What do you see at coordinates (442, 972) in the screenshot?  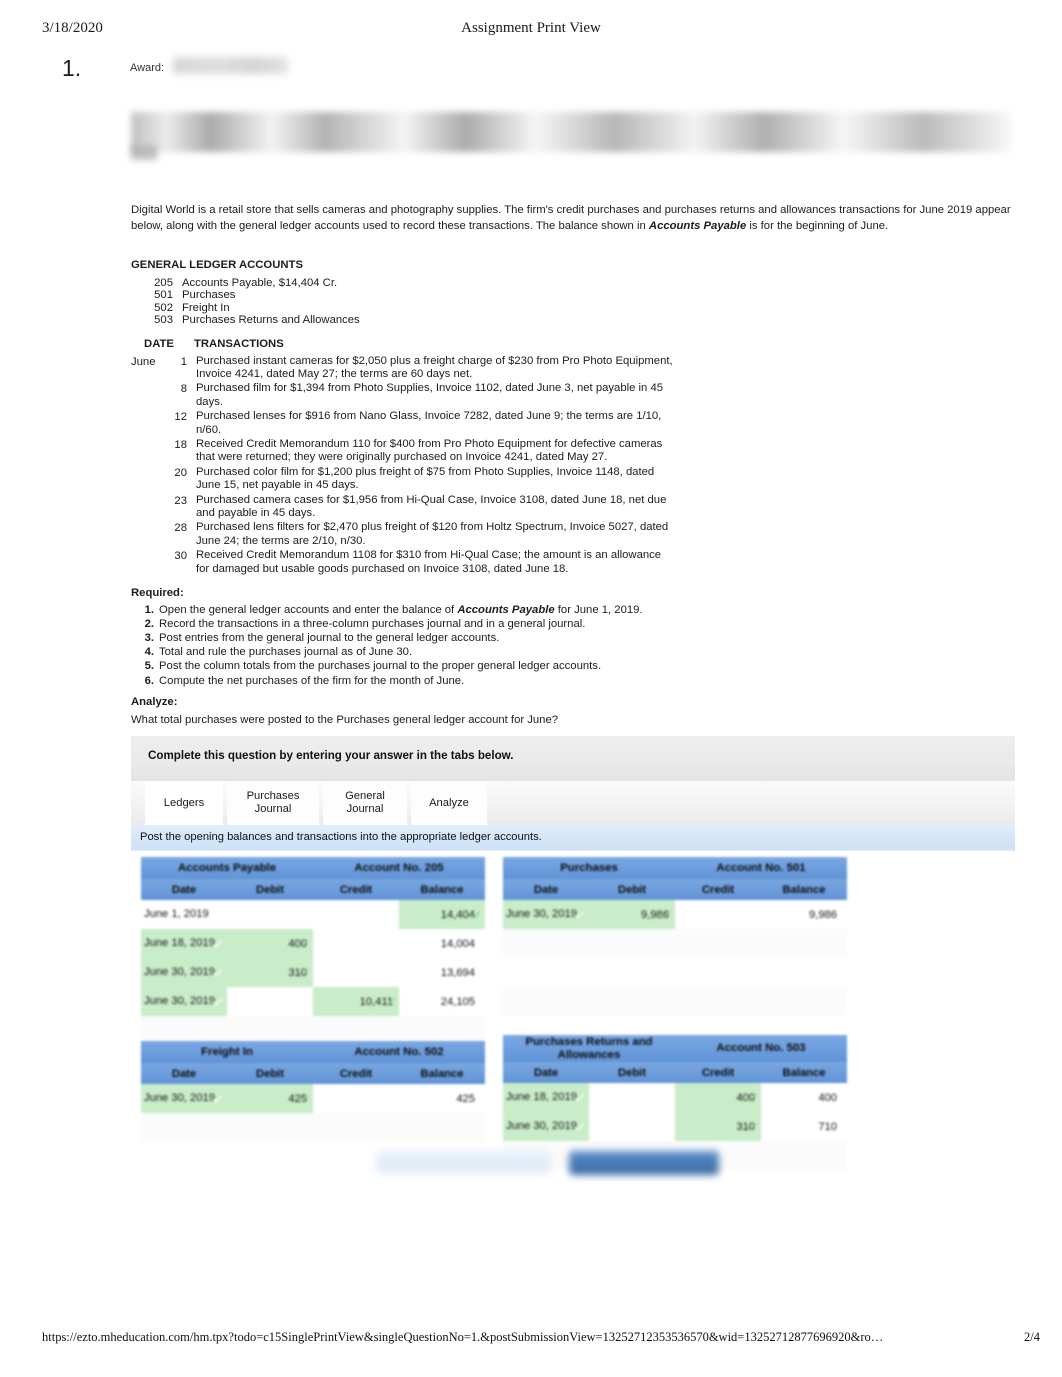 I see `ledger-cell-balance: 13,694` at bounding box center [442, 972].